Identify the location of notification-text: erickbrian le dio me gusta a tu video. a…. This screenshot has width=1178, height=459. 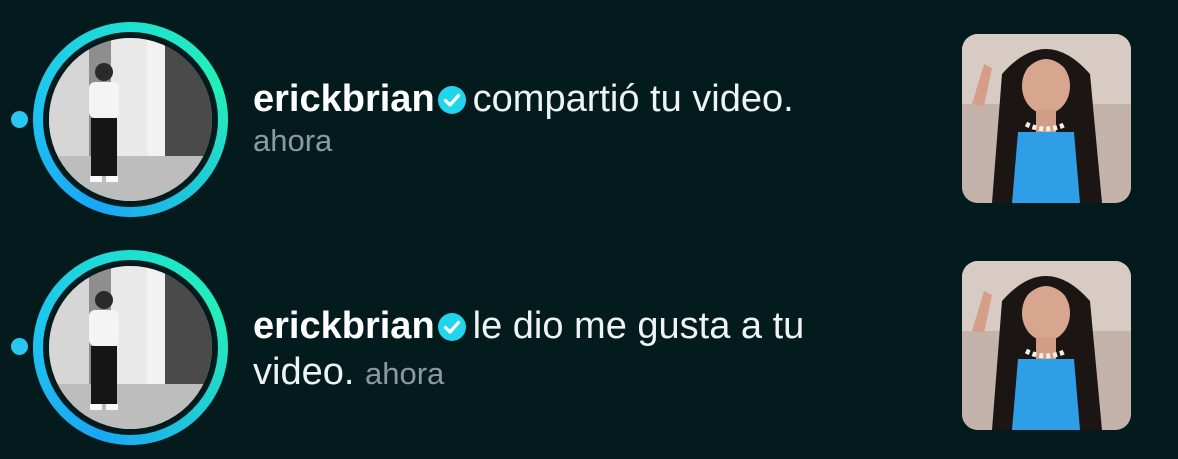
(583, 350).